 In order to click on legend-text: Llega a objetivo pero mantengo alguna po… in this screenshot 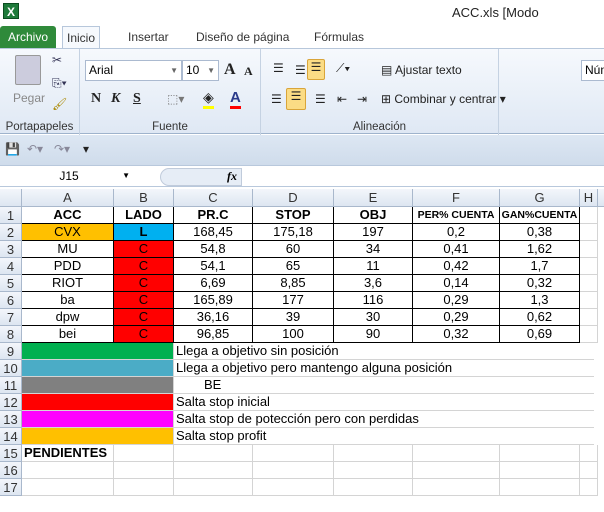, I will do `click(384, 368)`.